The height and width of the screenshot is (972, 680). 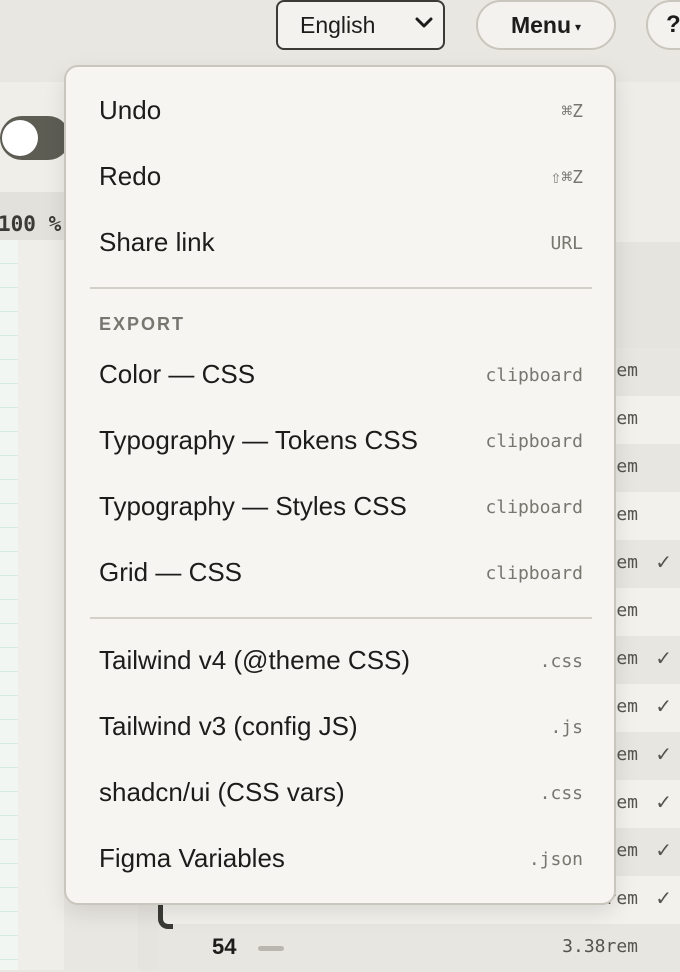 I want to click on export-section-heading: EXPORT, so click(x=142, y=324).